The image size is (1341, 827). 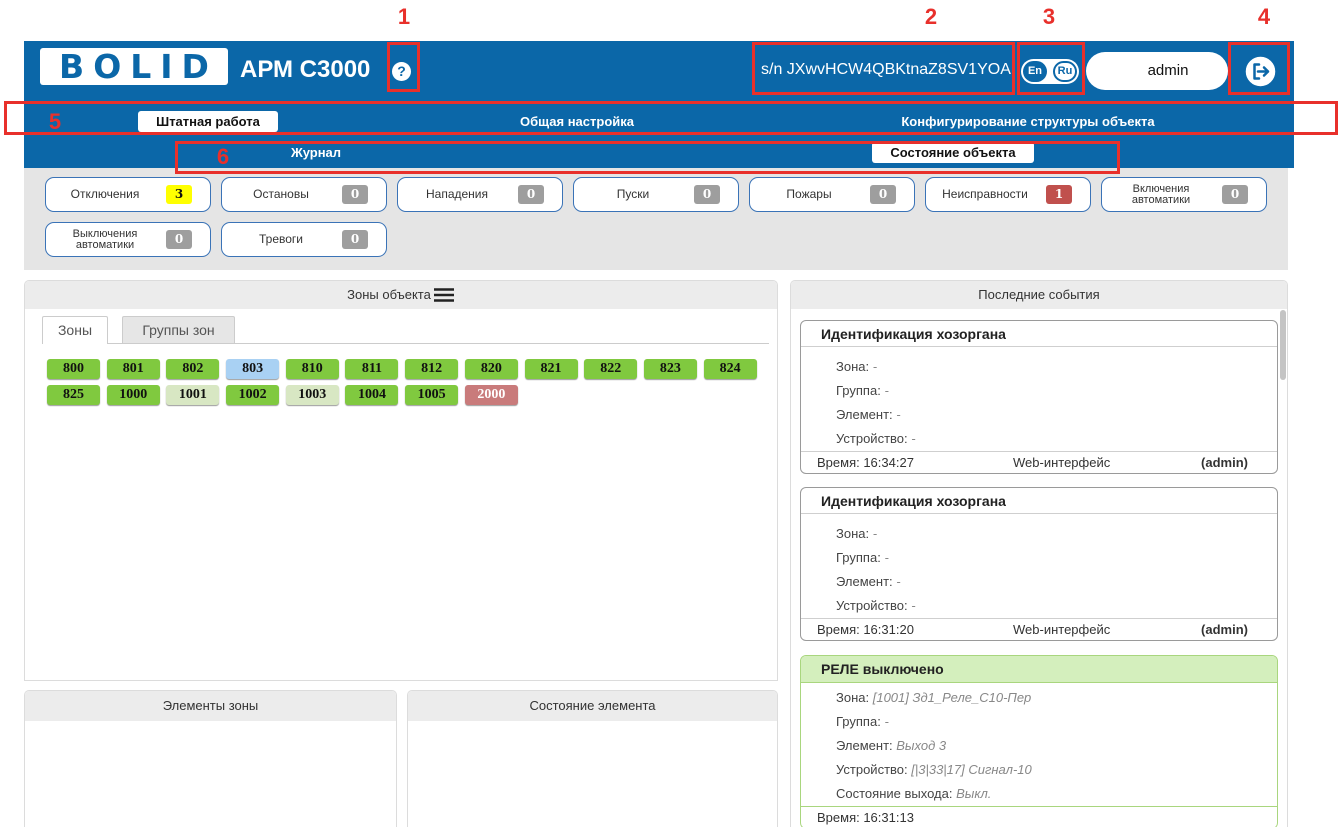 I want to click on event-time: Время: 16:34:27, so click(x=865, y=462).